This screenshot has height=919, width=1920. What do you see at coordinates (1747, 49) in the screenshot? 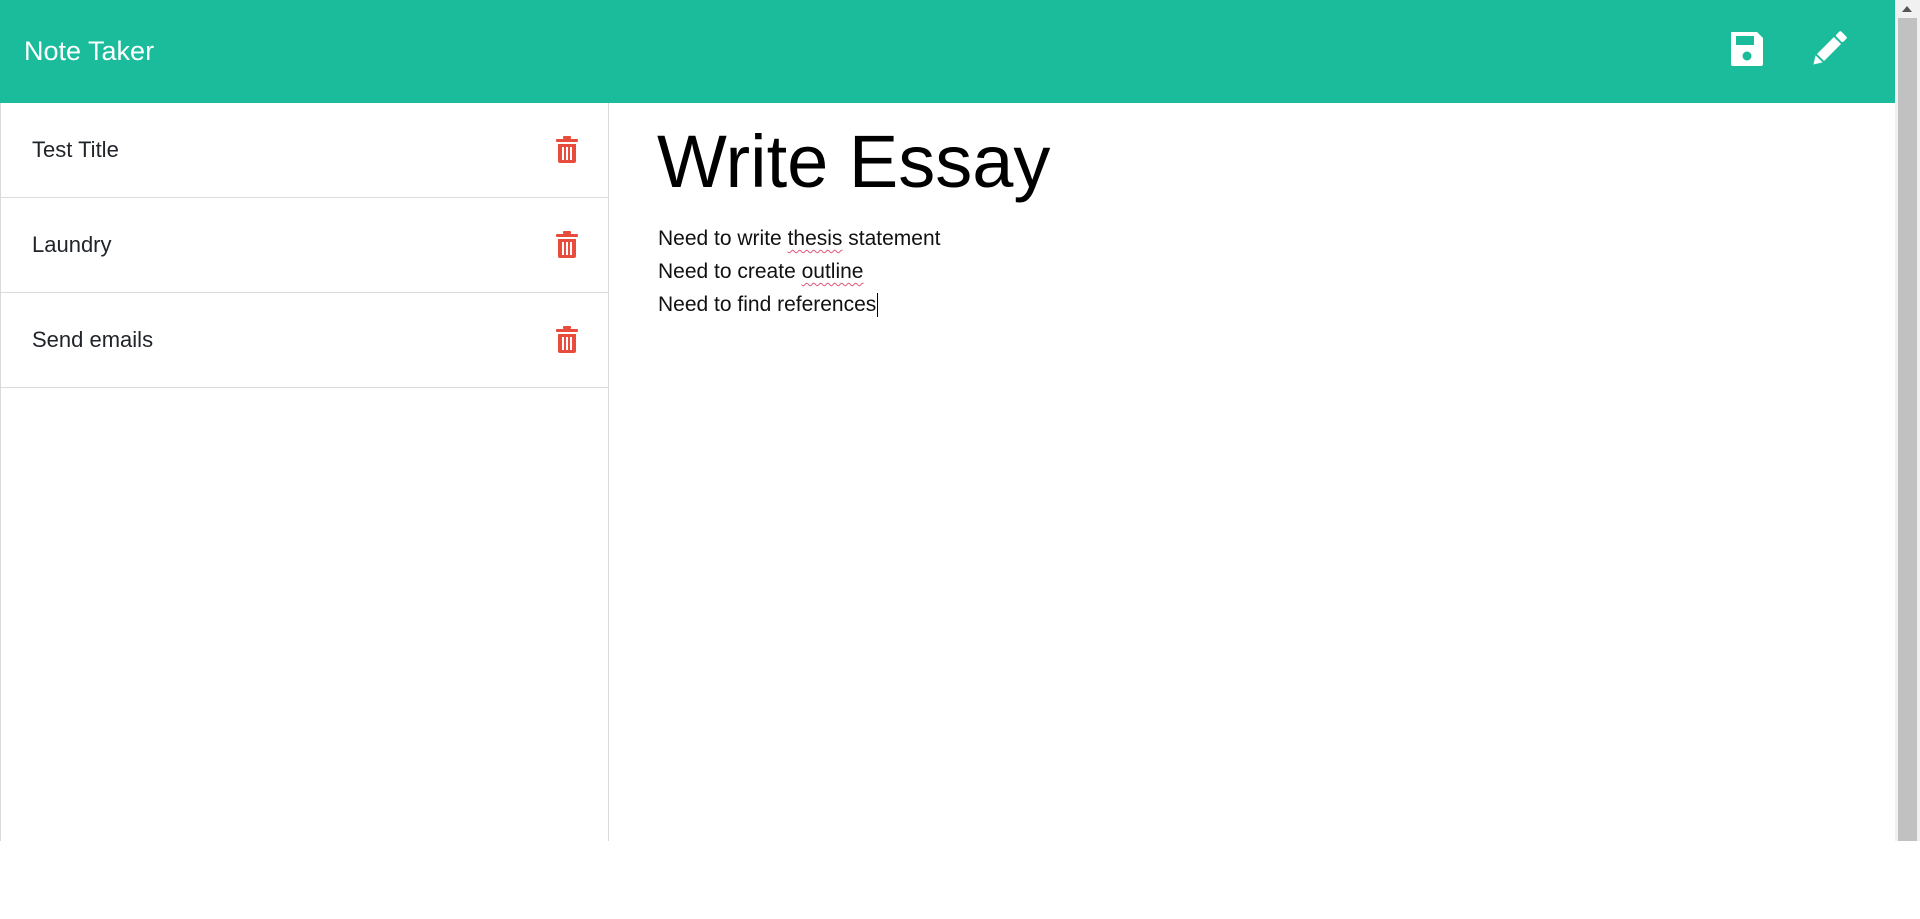
I see `save-icon` at bounding box center [1747, 49].